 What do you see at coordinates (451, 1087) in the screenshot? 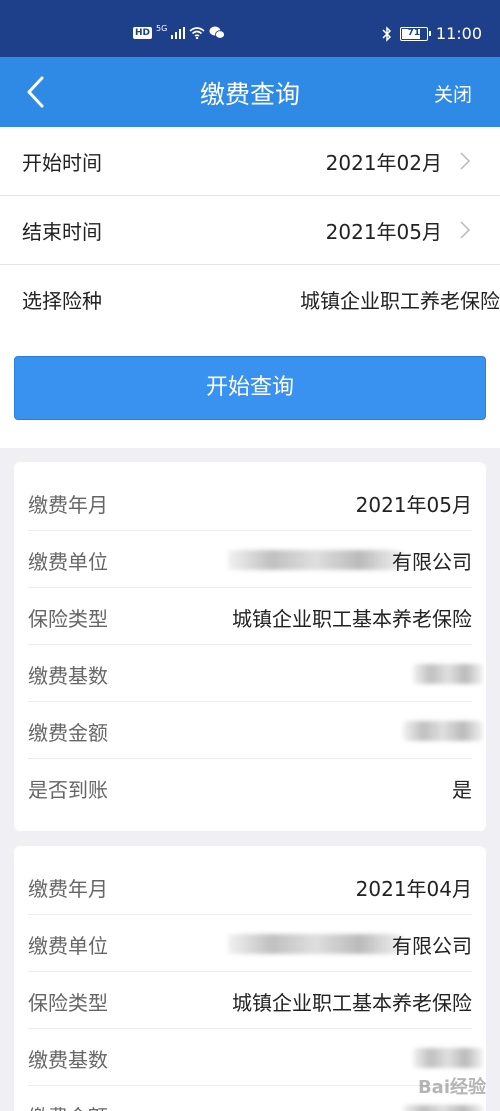
I see `watermark: Bai经验` at bounding box center [451, 1087].